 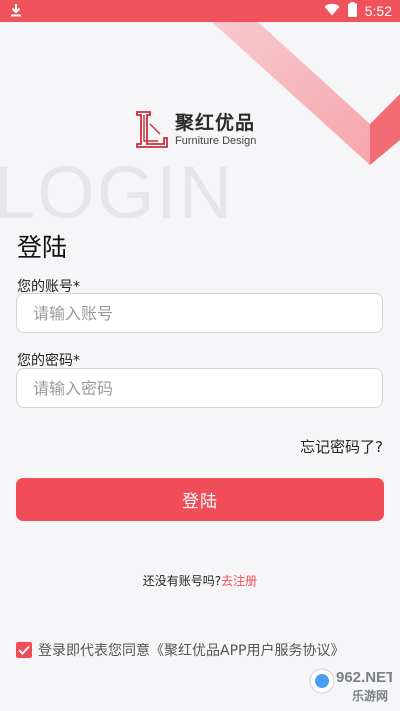 What do you see at coordinates (341, 446) in the screenshot?
I see `forgot-password-link: 忘记密码了?` at bounding box center [341, 446].